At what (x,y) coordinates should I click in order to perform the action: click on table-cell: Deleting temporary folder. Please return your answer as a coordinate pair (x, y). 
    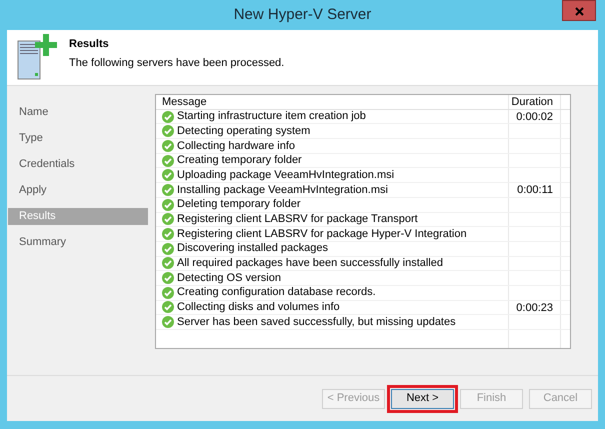
    Looking at the image, I should click on (239, 204).